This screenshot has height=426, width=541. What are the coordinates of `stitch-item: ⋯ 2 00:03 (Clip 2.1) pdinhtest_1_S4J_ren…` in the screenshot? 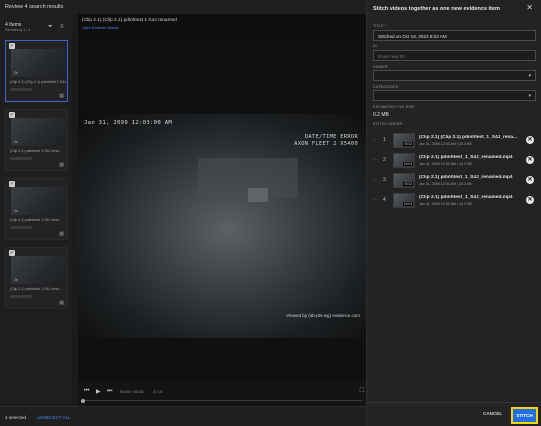 It's located at (454, 161).